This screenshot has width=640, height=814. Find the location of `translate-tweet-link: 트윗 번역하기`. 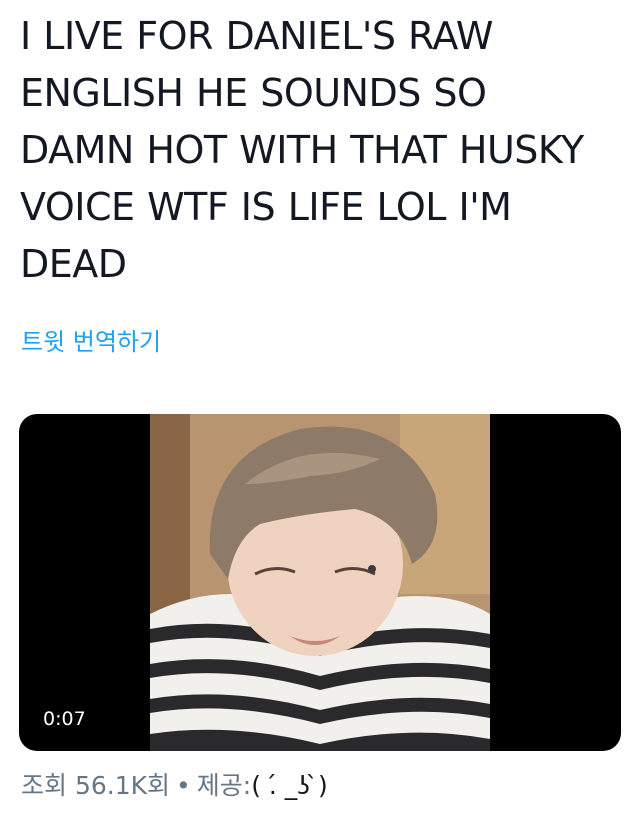

translate-tweet-link: 트윗 번역하기 is located at coordinates (91, 339).